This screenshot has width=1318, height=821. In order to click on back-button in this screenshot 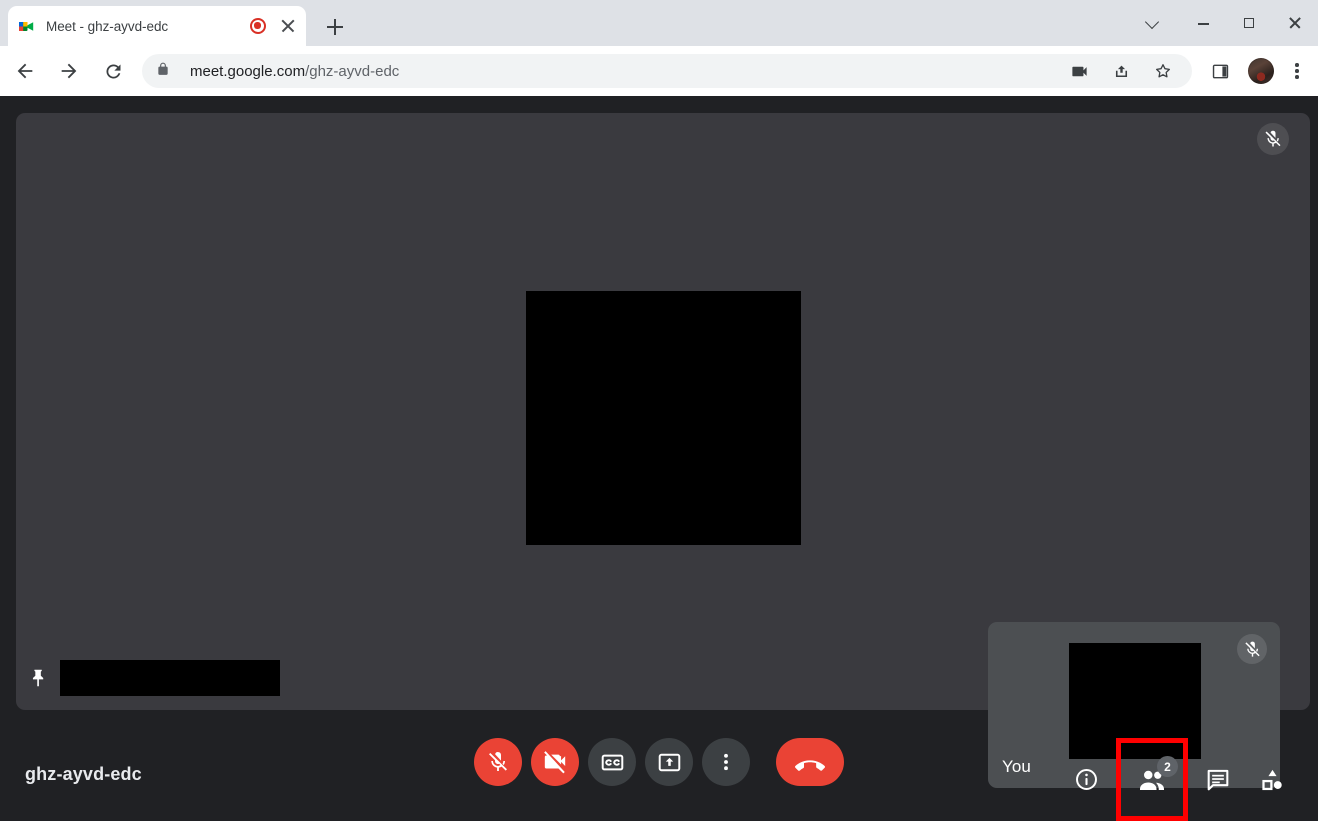, I will do `click(25, 71)`.